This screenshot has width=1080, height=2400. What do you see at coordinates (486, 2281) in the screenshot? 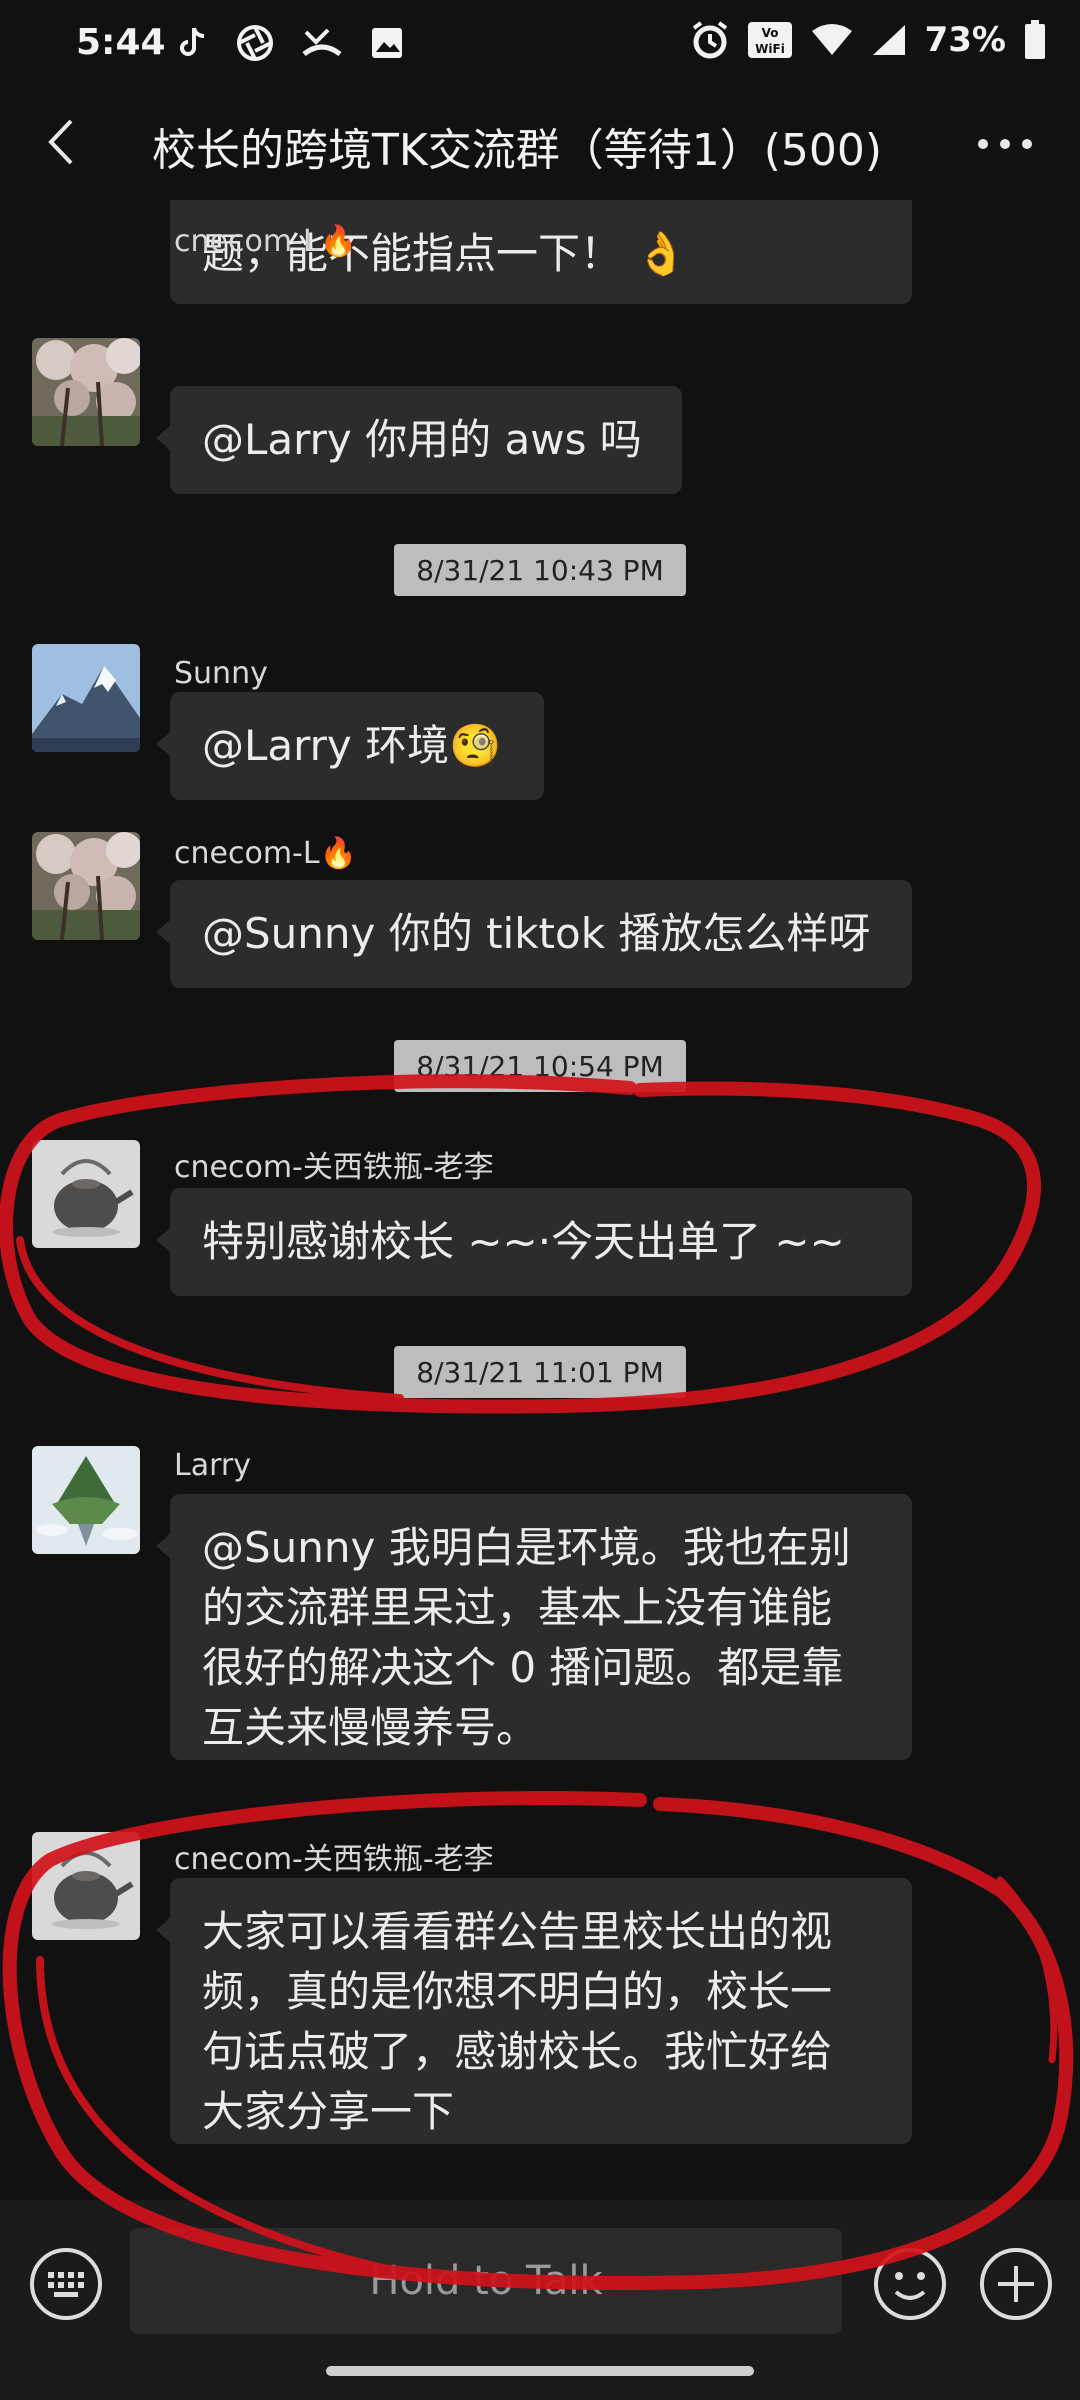
I see `hold-to-talk-button: Hold to Talk` at bounding box center [486, 2281].